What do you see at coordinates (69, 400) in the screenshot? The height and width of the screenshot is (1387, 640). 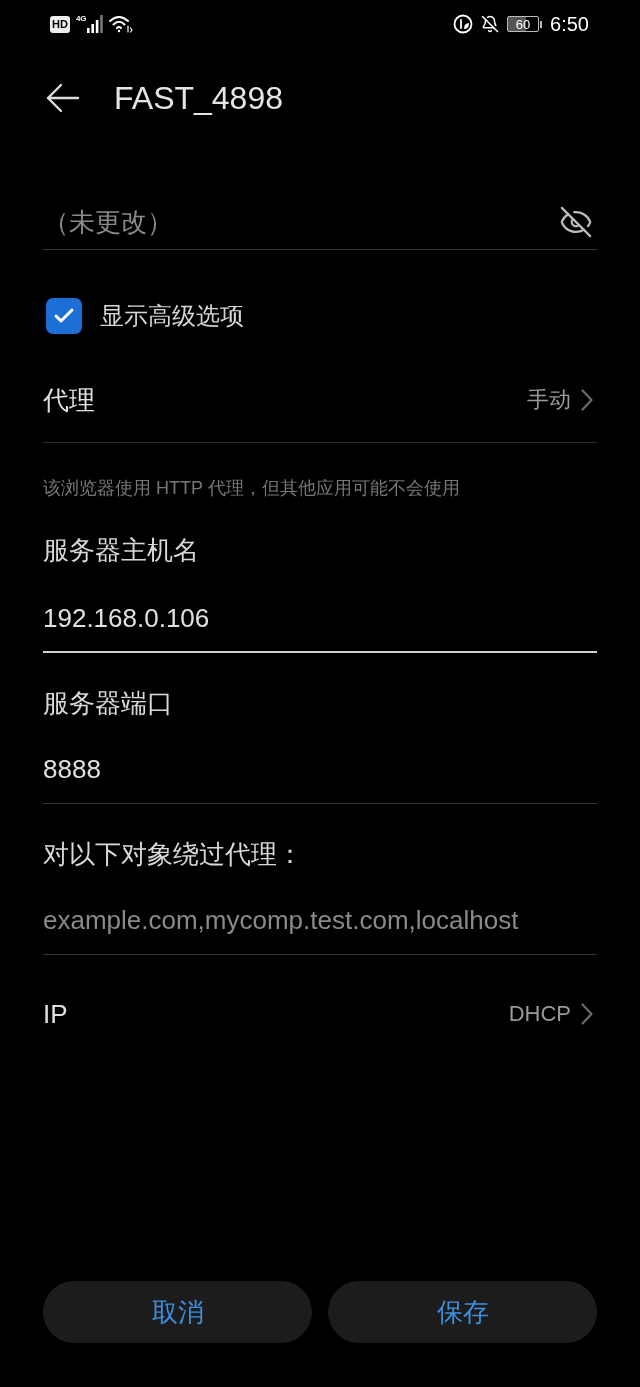 I see `proxy-label: 代理` at bounding box center [69, 400].